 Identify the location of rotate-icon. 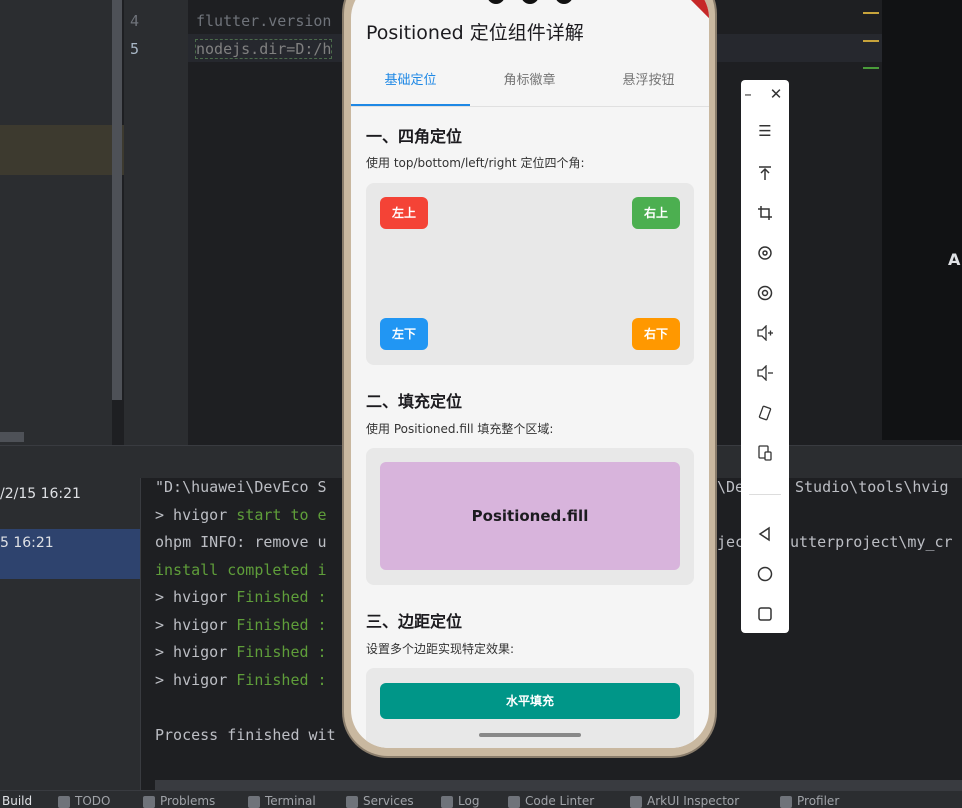
(765, 252).